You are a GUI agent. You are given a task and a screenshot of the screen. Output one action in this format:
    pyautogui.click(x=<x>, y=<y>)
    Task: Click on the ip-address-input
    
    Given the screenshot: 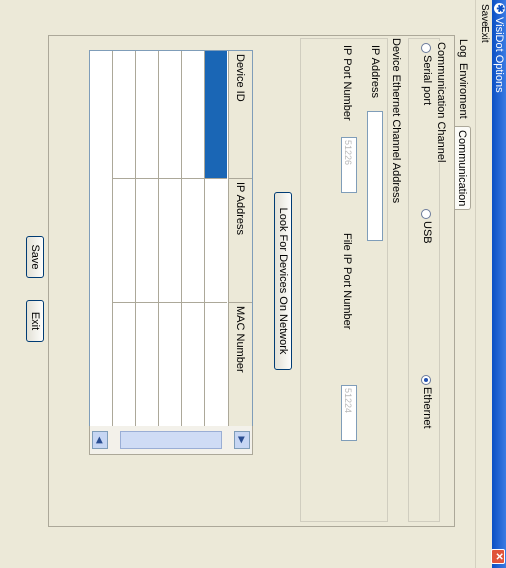 What is the action you would take?
    pyautogui.click(x=375, y=176)
    